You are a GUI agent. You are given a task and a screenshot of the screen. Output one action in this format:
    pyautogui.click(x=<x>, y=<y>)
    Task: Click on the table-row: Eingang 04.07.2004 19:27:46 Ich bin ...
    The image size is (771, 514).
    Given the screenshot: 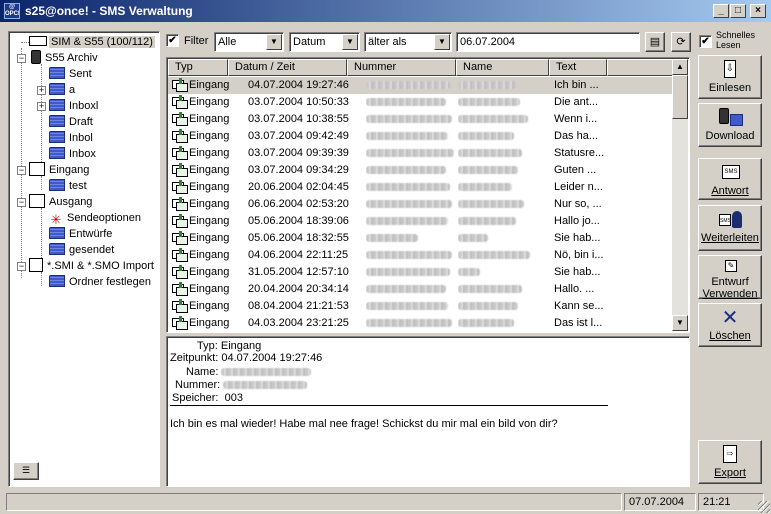 What is the action you would take?
    pyautogui.click(x=420, y=85)
    